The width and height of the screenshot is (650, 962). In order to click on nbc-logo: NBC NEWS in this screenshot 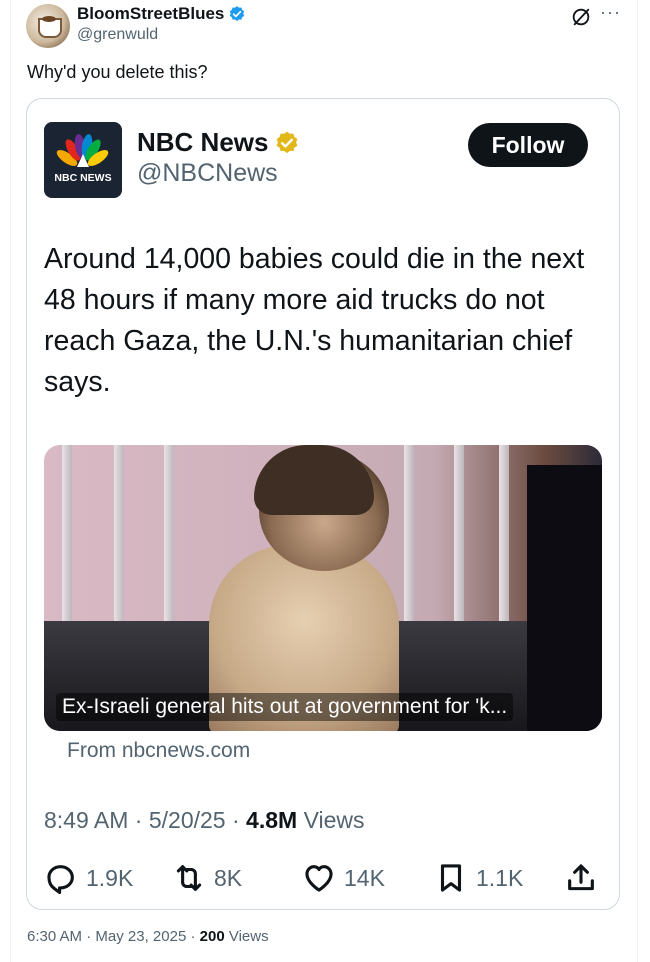, I will do `click(83, 160)`.